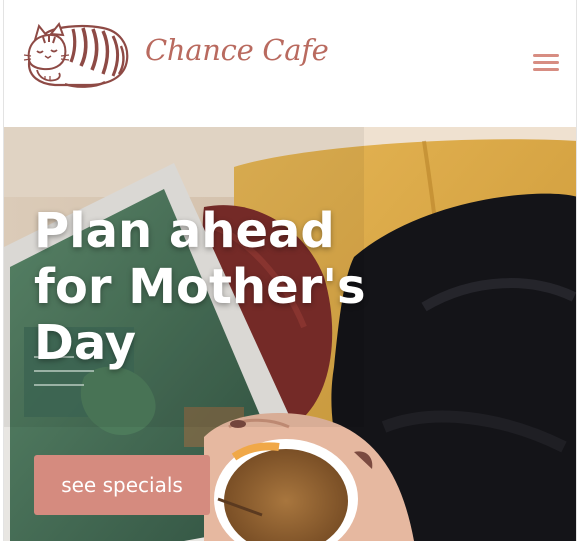 Image resolution: width=580 pixels, height=541 pixels. Describe the element at coordinates (85, 343) in the screenshot. I see `hero-heading-line: Day` at that location.